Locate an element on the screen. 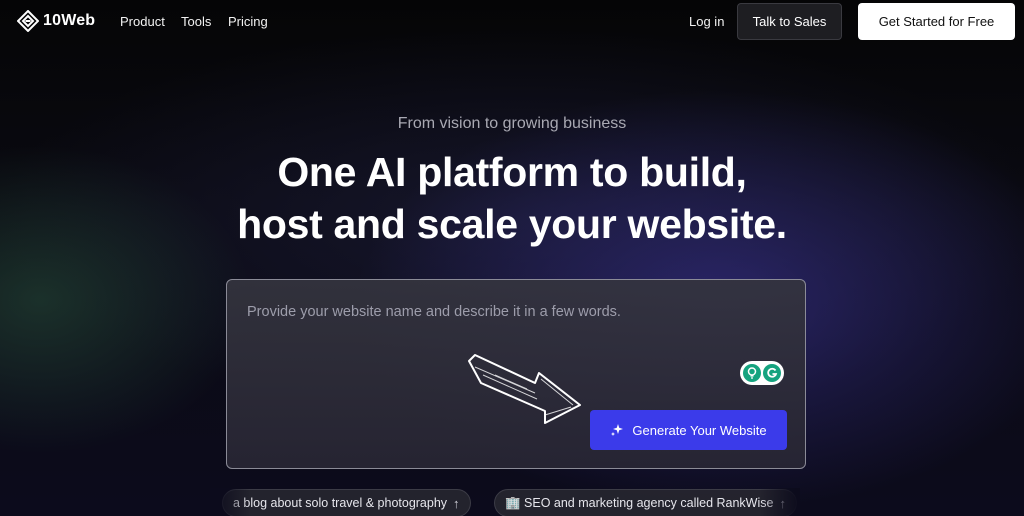 This screenshot has height=516, width=1024. logo-icon is located at coordinates (28, 21).